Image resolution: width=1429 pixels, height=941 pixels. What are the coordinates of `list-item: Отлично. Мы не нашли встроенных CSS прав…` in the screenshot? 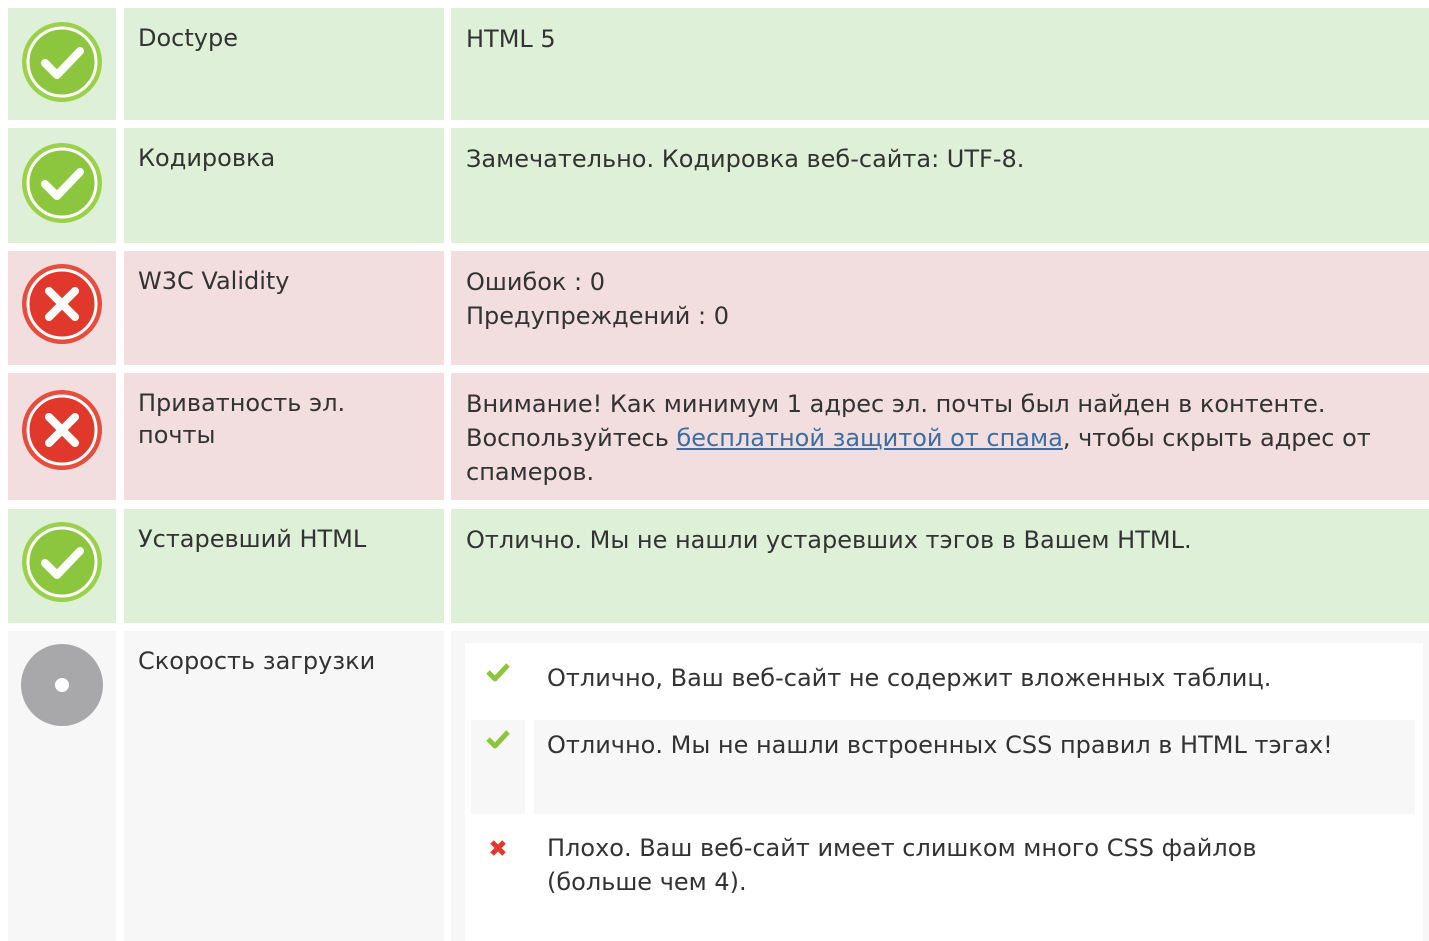 It's located at (943, 767).